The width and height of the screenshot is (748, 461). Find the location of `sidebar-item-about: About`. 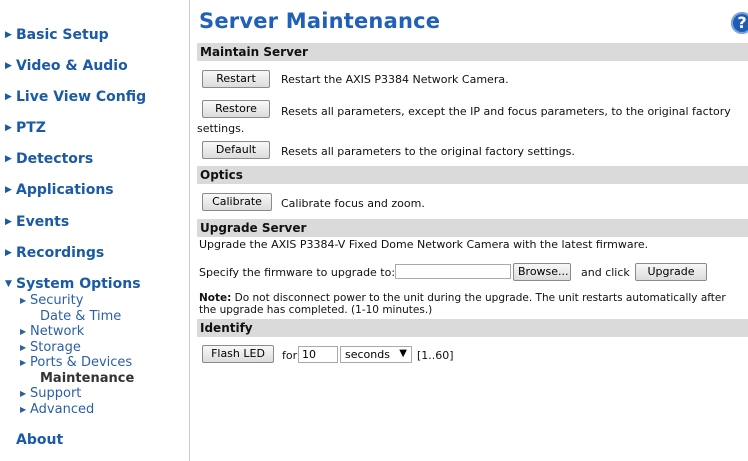

sidebar-item-about: About is located at coordinates (39, 440).